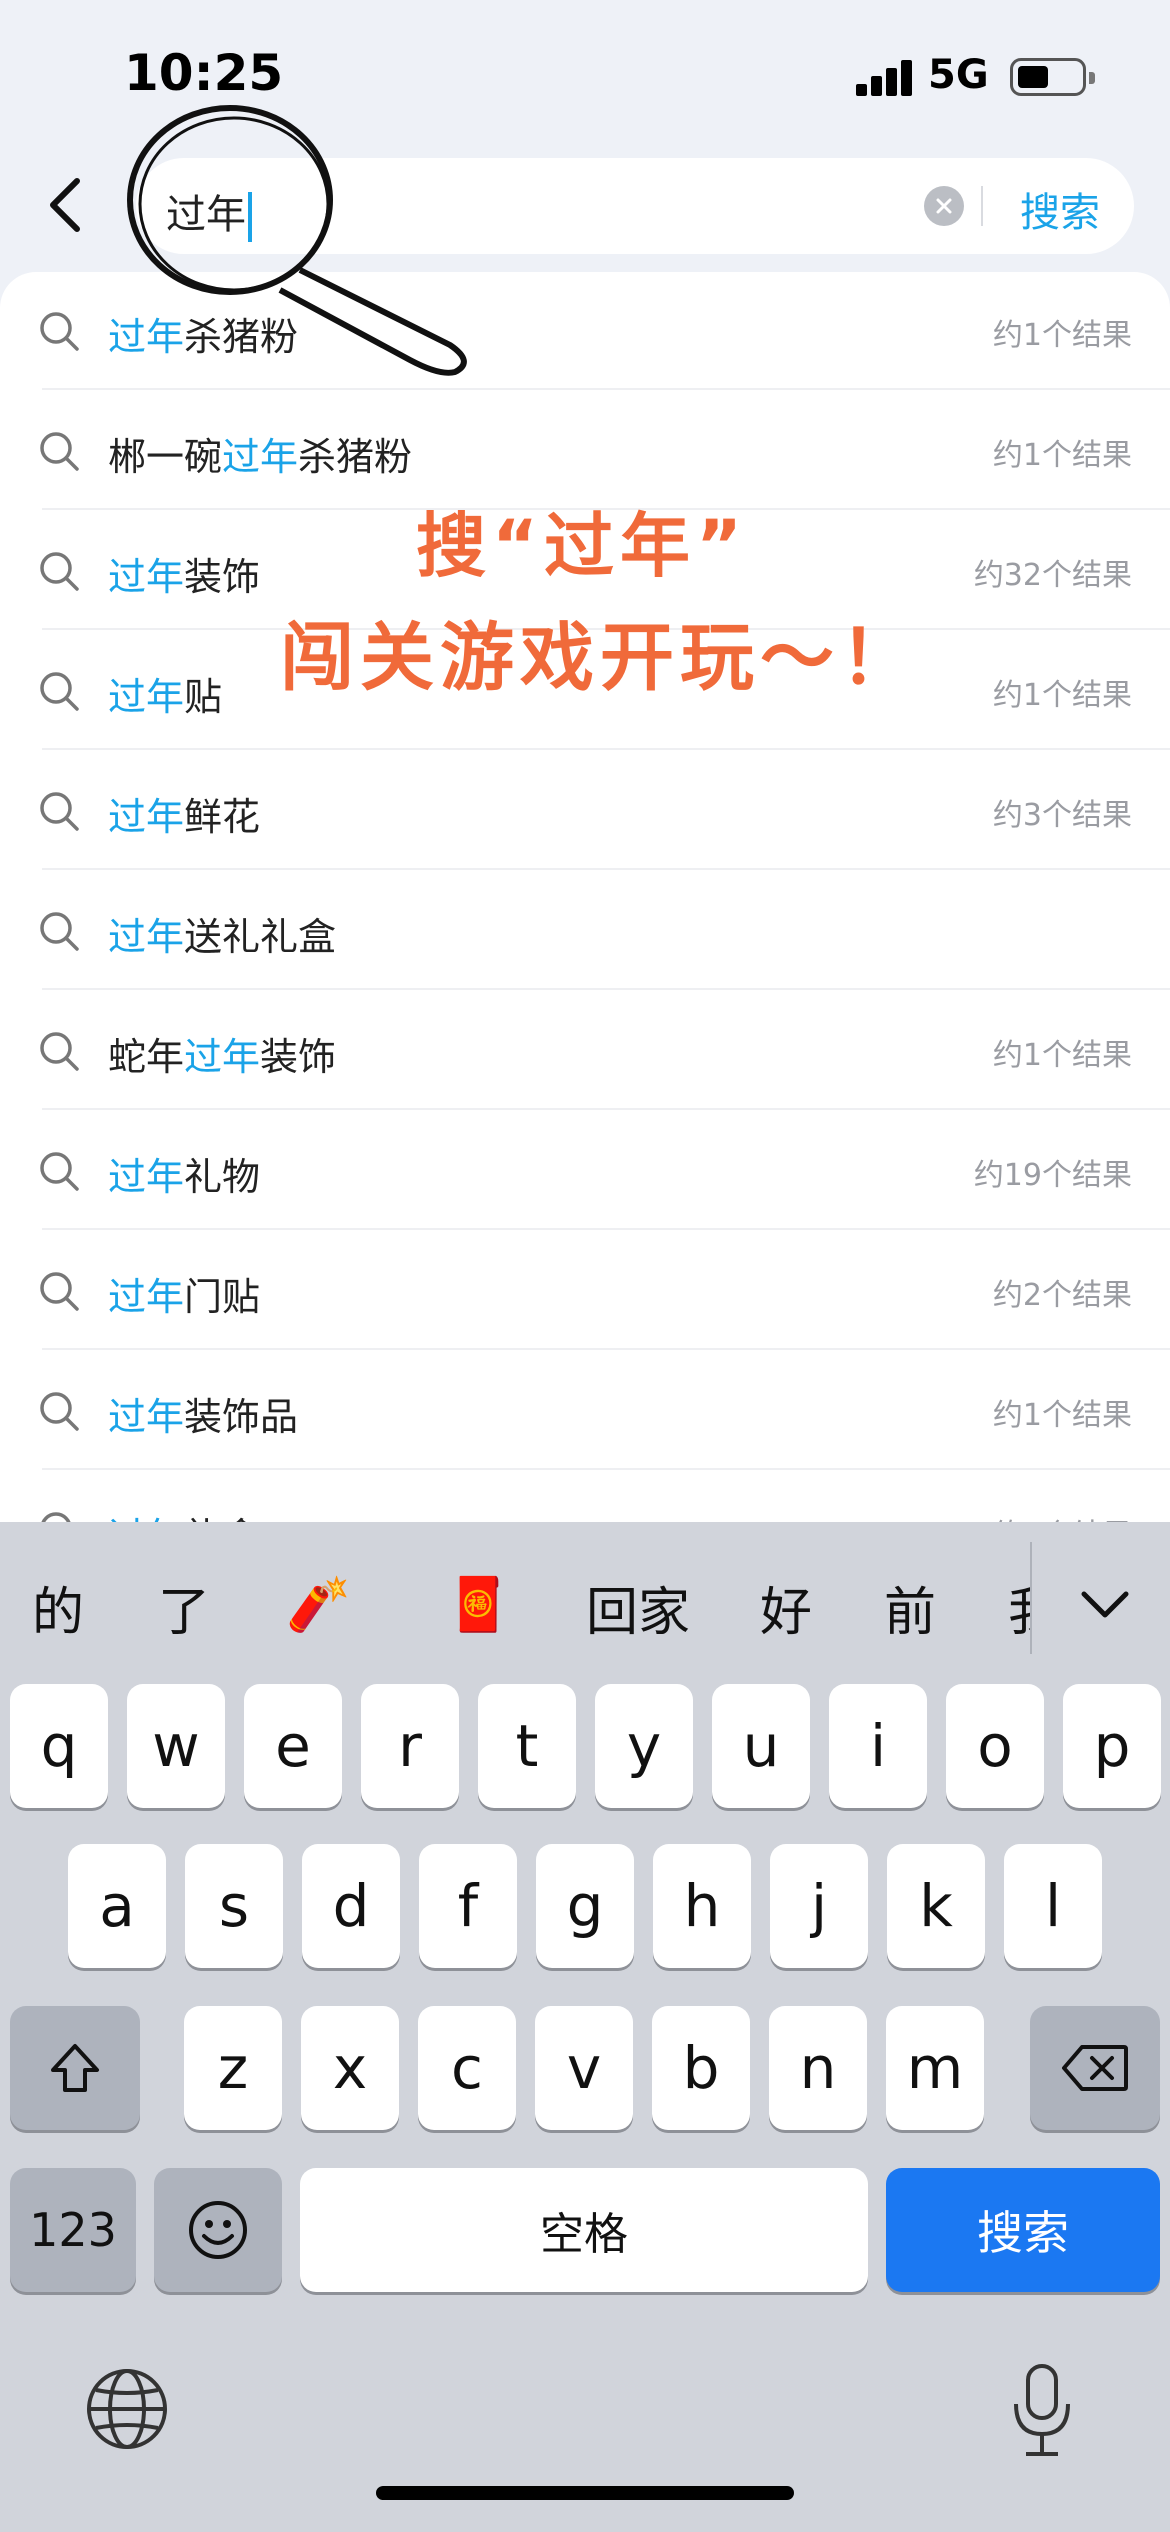 The width and height of the screenshot is (1170, 2532). What do you see at coordinates (702, 1906) in the screenshot?
I see `key-h: h` at bounding box center [702, 1906].